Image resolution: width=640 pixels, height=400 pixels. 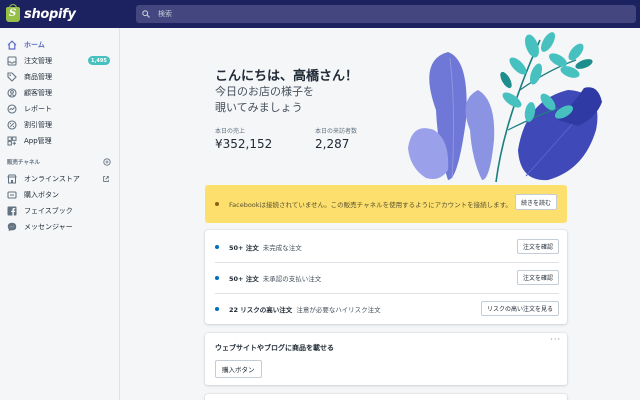 I want to click on search-bar, so click(x=386, y=14).